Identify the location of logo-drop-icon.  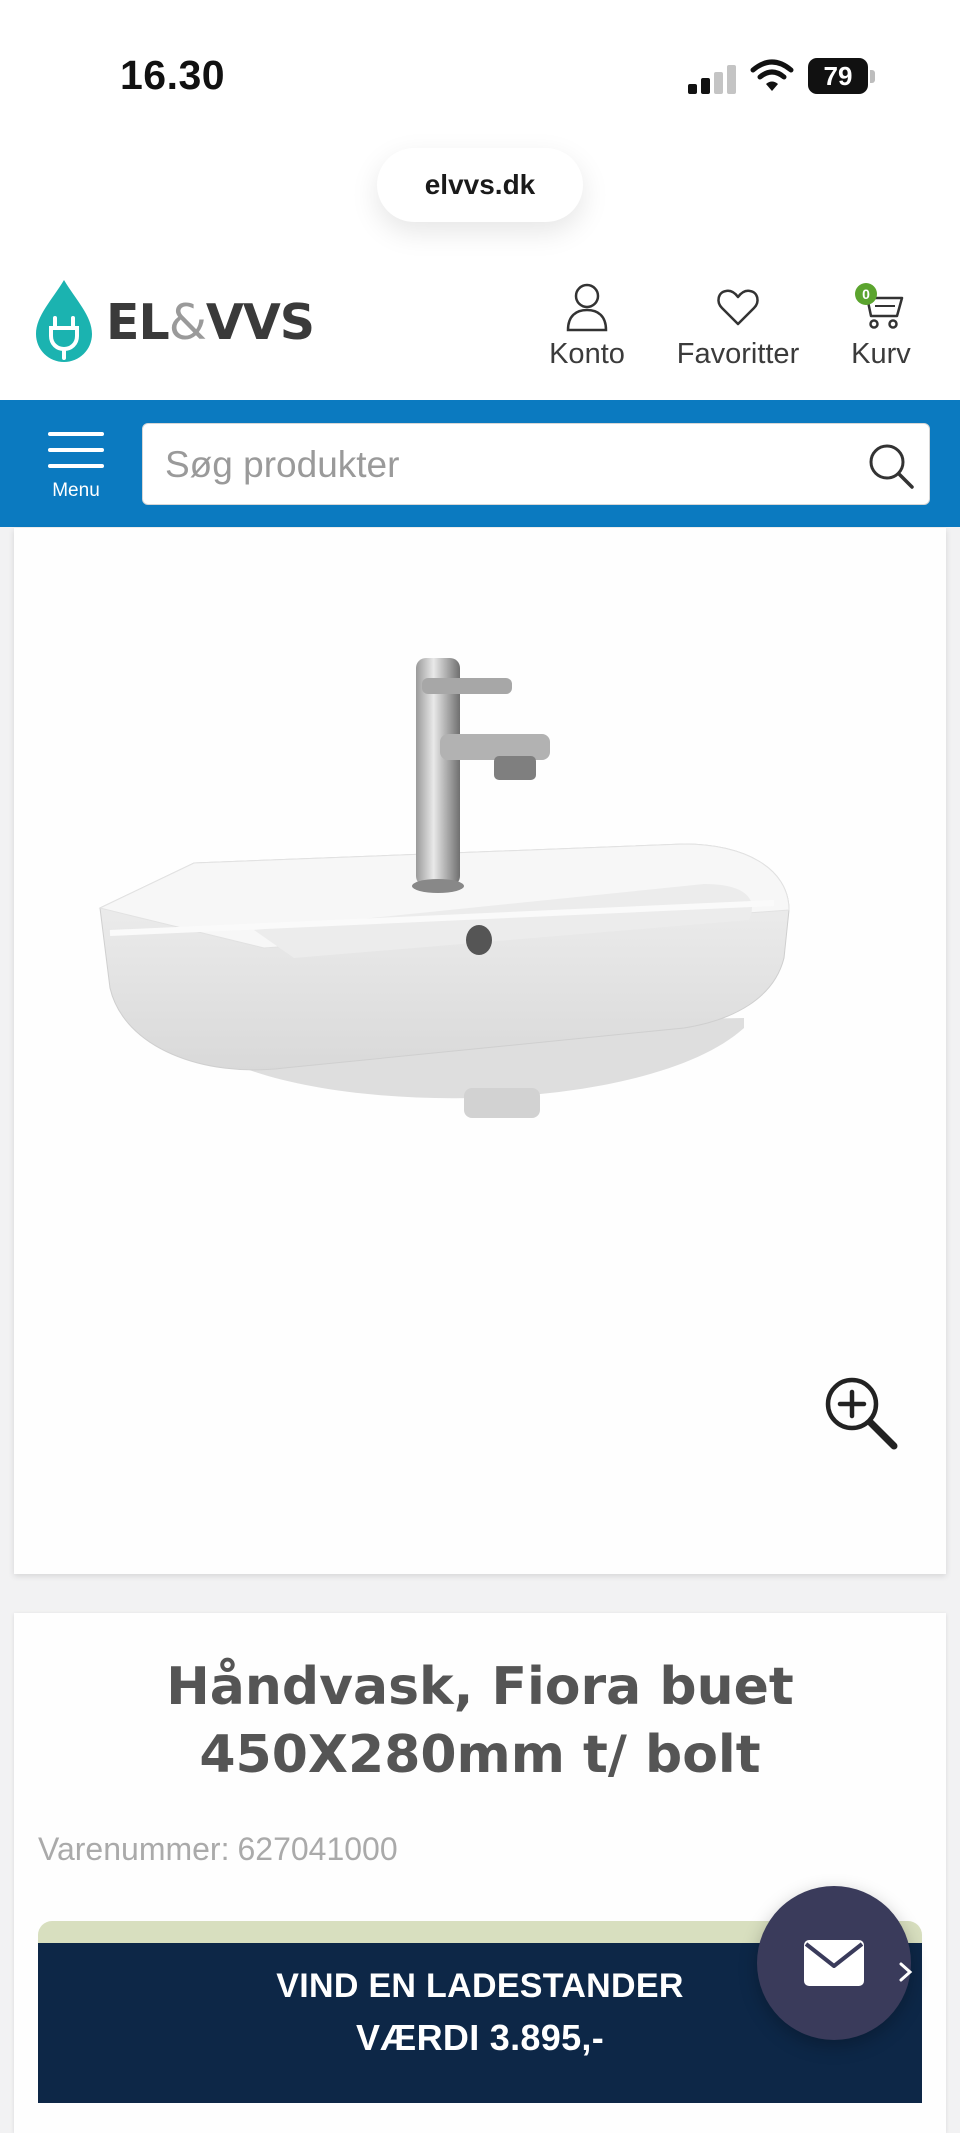
(64, 321).